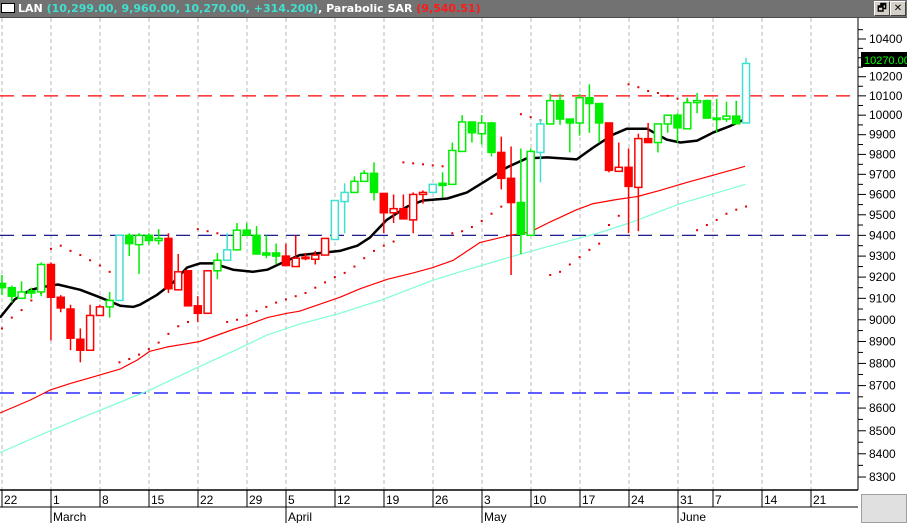  What do you see at coordinates (882, 363) in the screenshot?
I see `price-label: 8800` at bounding box center [882, 363].